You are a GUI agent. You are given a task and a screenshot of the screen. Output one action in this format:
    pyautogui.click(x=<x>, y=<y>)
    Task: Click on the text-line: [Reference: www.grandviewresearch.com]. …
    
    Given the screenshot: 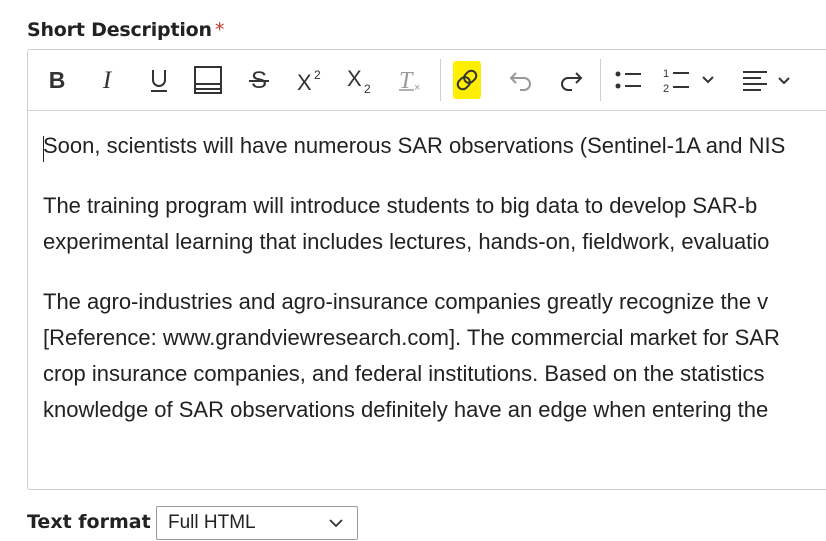 What is the action you would take?
    pyautogui.click(x=411, y=337)
    